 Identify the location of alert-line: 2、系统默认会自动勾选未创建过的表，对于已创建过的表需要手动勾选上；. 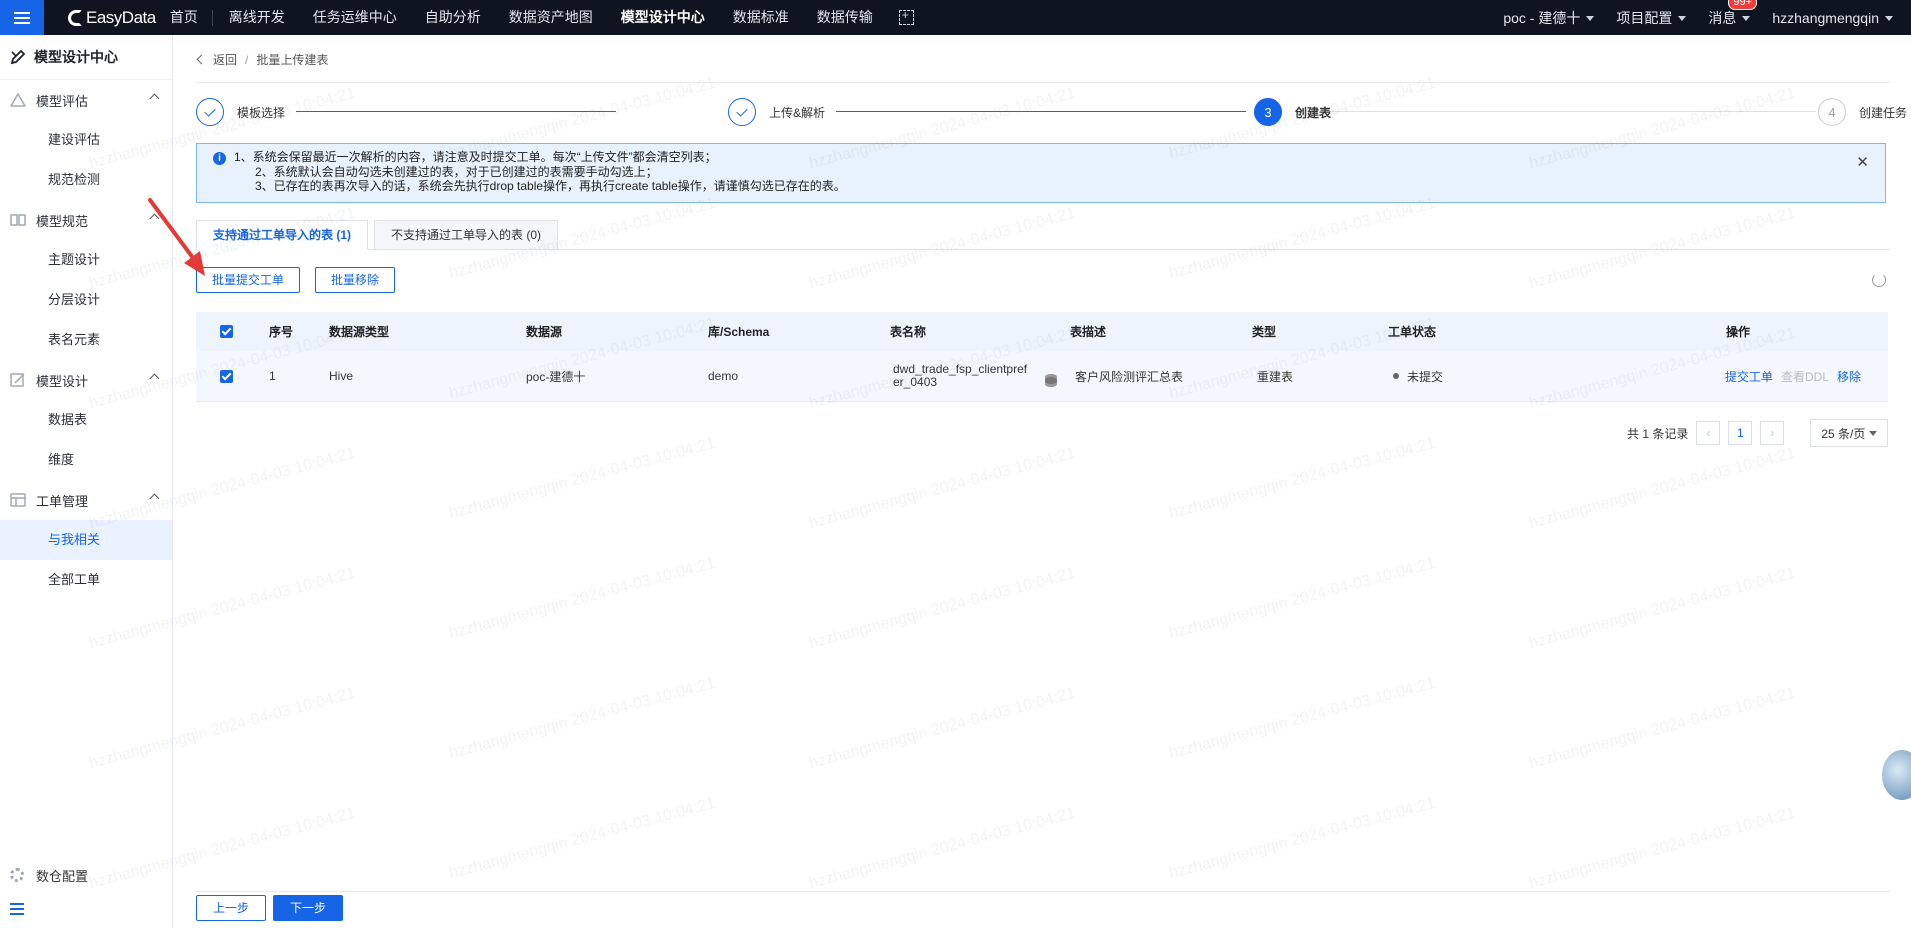
(456, 171).